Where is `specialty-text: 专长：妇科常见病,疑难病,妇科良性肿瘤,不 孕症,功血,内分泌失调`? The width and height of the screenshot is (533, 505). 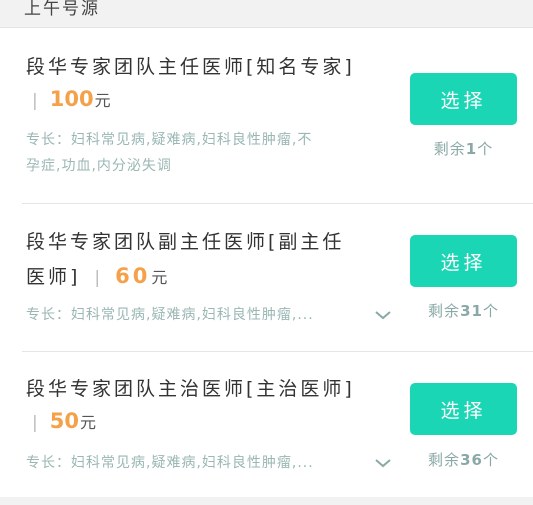 specialty-text: 专长：妇科常见病,疑难病,妇科良性肿瘤,不 孕症,功血,内分泌失调 is located at coordinates (169, 153).